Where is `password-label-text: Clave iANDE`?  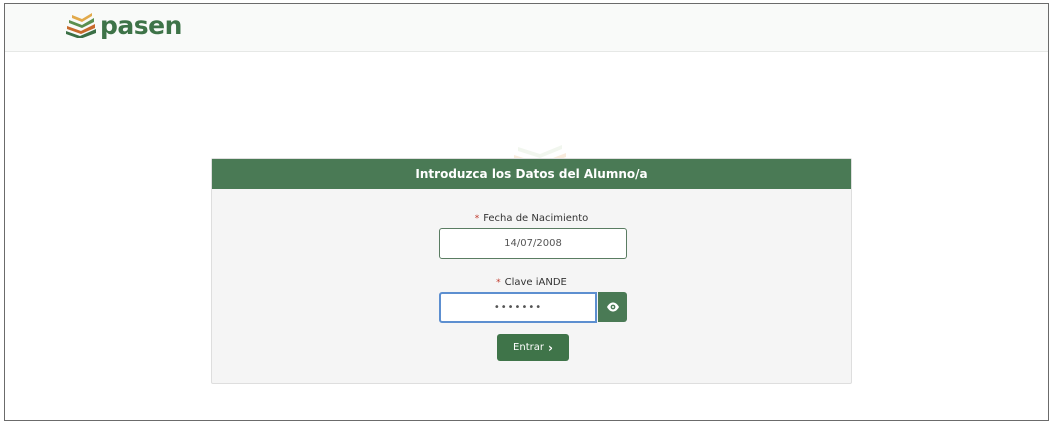 password-label-text: Clave iANDE is located at coordinates (535, 282).